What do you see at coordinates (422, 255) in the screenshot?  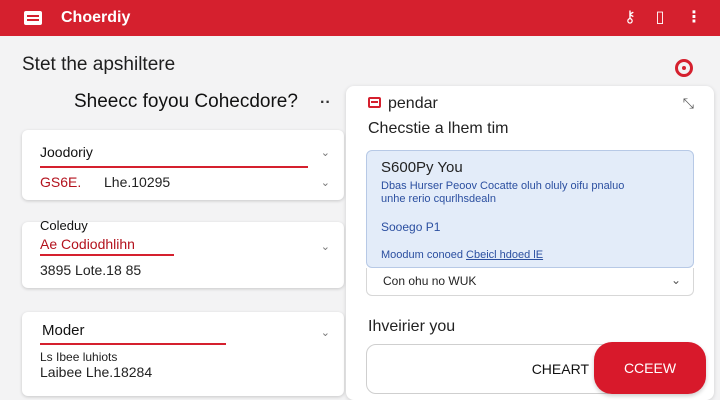 I see `info-footer-text: Moodum conoed` at bounding box center [422, 255].